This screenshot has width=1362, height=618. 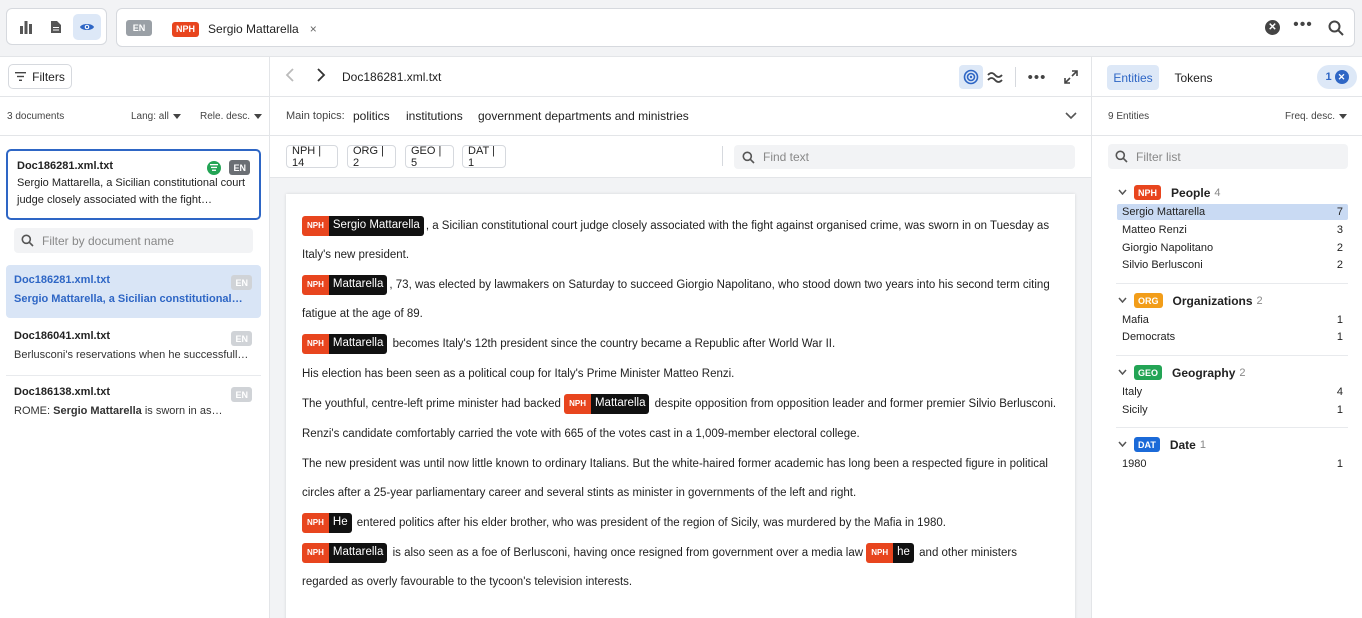 I want to click on wave-icon, so click(x=995, y=77).